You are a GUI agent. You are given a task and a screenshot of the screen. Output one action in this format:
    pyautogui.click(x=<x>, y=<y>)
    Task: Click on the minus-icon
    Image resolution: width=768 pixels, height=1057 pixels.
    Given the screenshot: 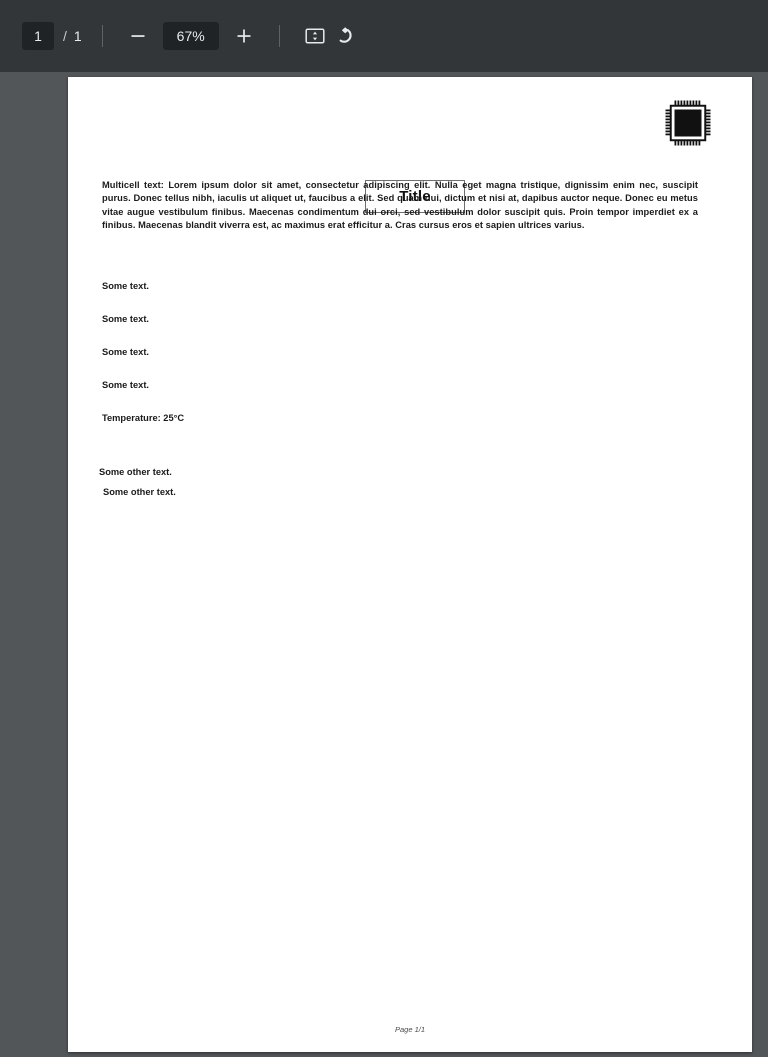 What is the action you would take?
    pyautogui.click(x=138, y=36)
    